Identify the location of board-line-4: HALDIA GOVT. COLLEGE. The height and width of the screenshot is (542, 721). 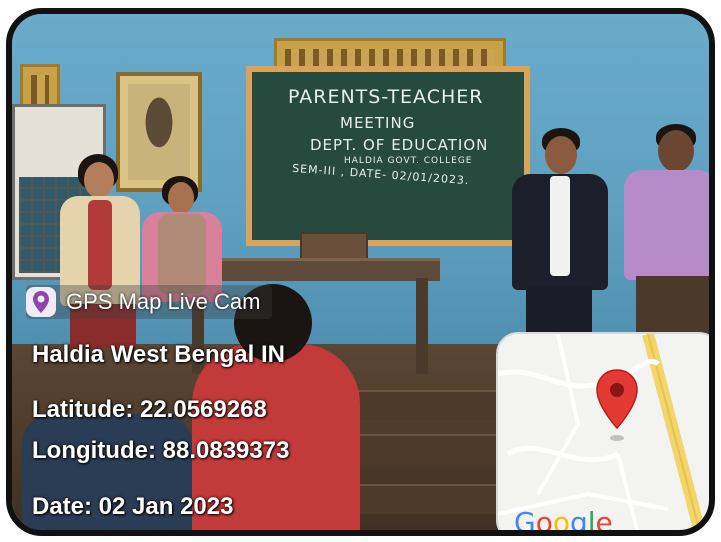
(408, 161).